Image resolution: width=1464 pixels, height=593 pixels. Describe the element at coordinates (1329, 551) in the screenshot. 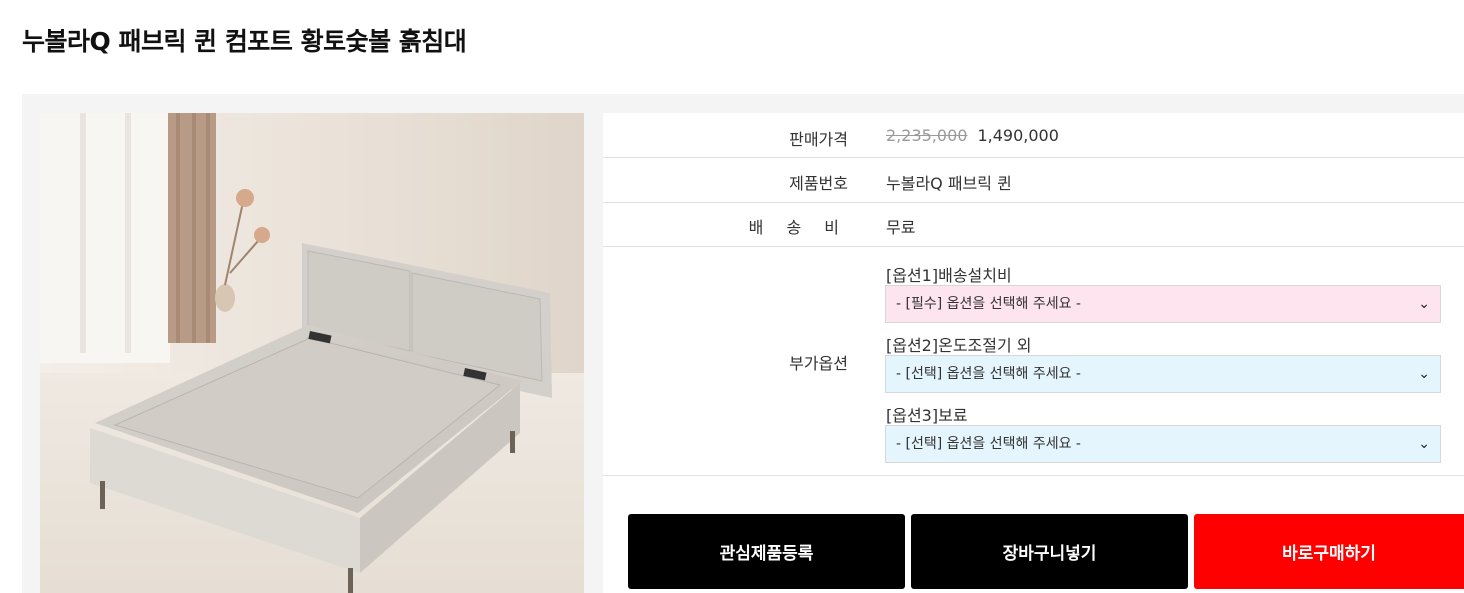

I see `buy-now-button: 바로구매하기` at that location.